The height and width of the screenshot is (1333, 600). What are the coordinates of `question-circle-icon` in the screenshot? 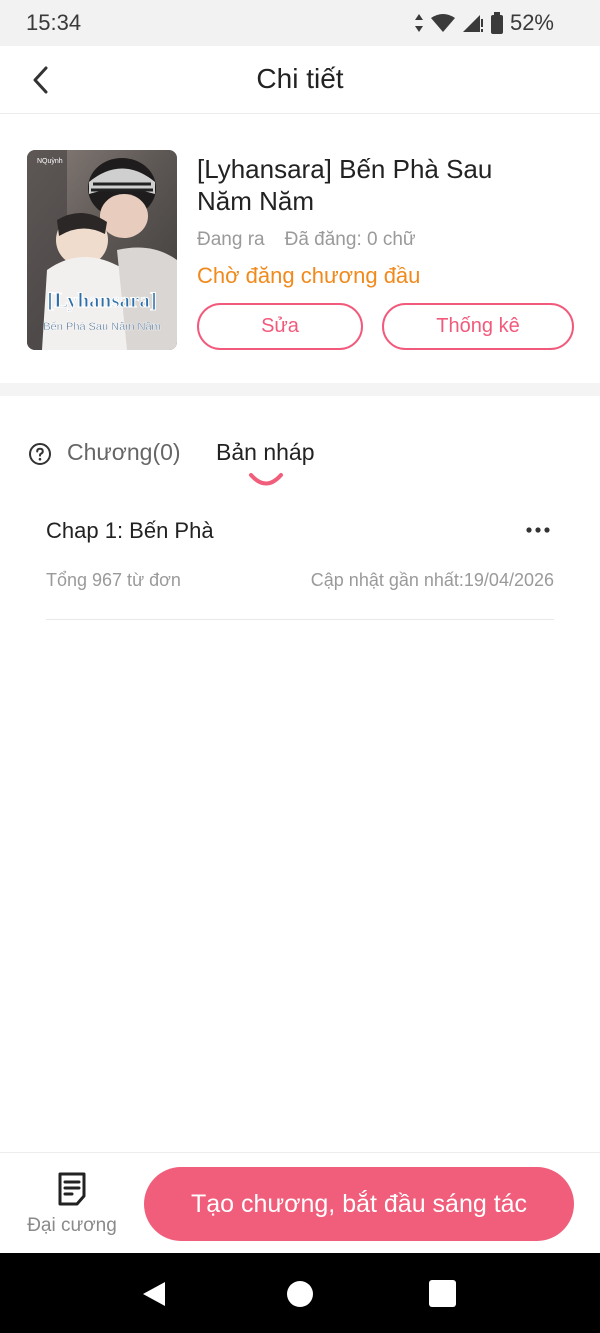 It's located at (40, 454).